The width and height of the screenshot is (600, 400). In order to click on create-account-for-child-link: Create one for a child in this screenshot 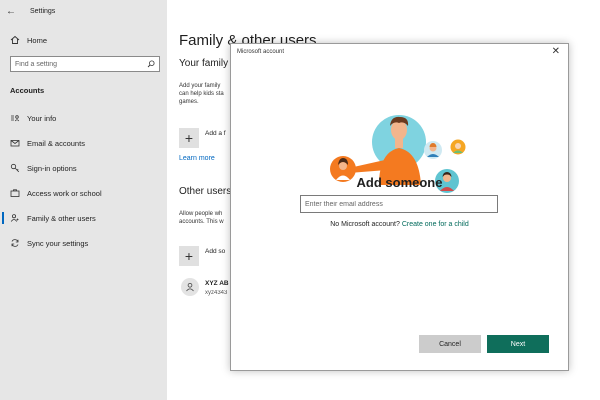, I will do `click(435, 224)`.